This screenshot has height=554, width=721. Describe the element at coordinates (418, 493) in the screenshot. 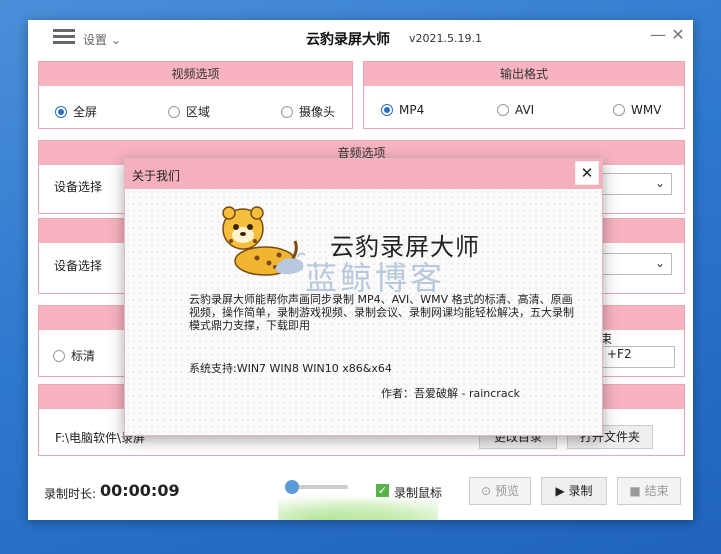

I see `record-mouse-label: 录制鼠标` at that location.